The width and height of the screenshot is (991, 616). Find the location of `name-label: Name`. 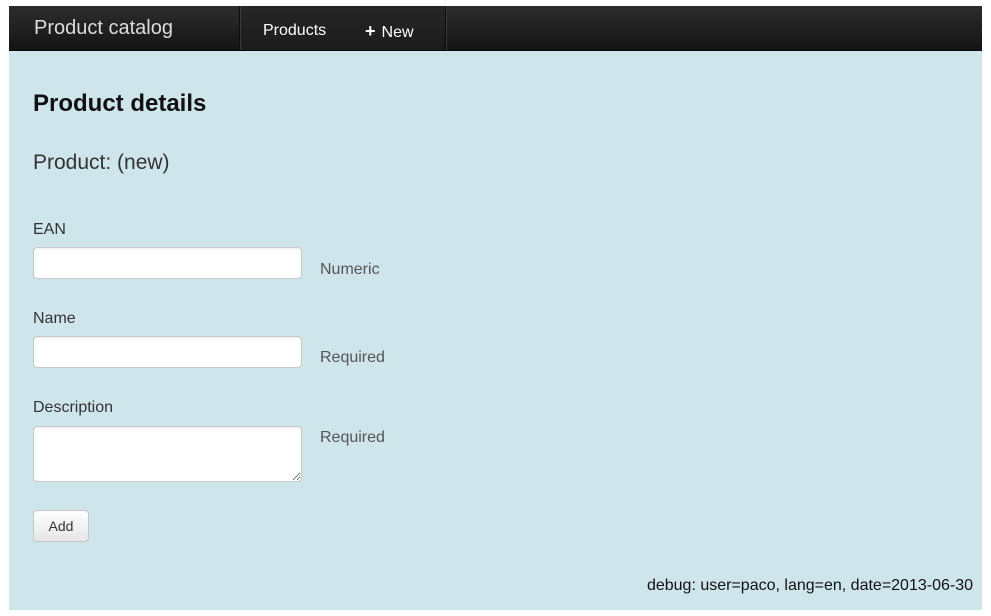

name-label: Name is located at coordinates (54, 318).